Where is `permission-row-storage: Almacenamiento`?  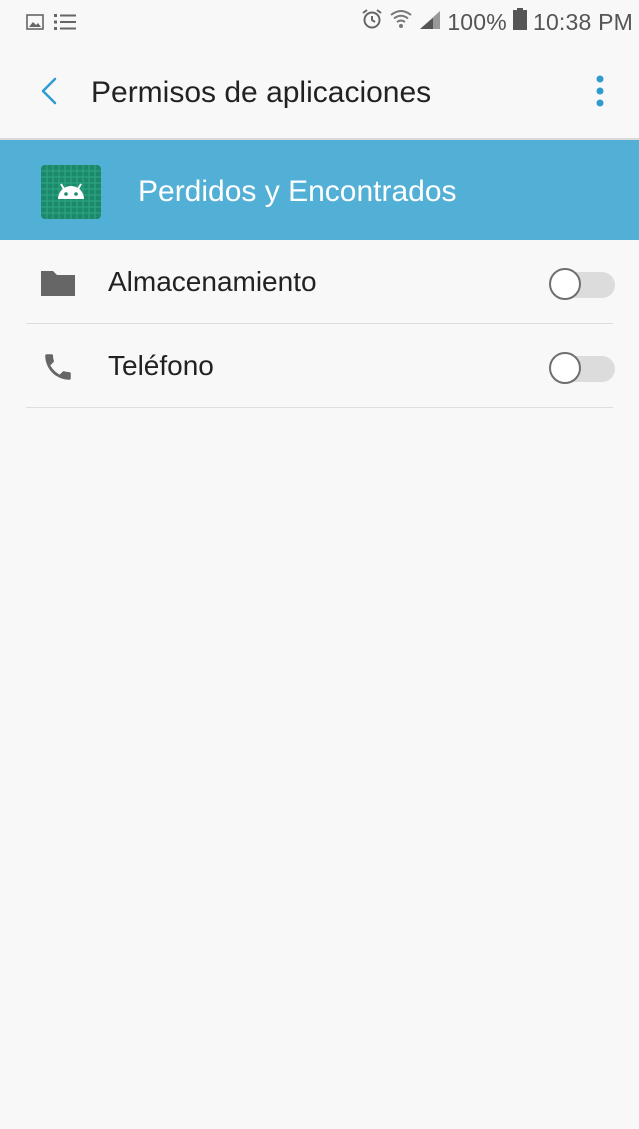 permission-row-storage: Almacenamiento is located at coordinates (319, 283).